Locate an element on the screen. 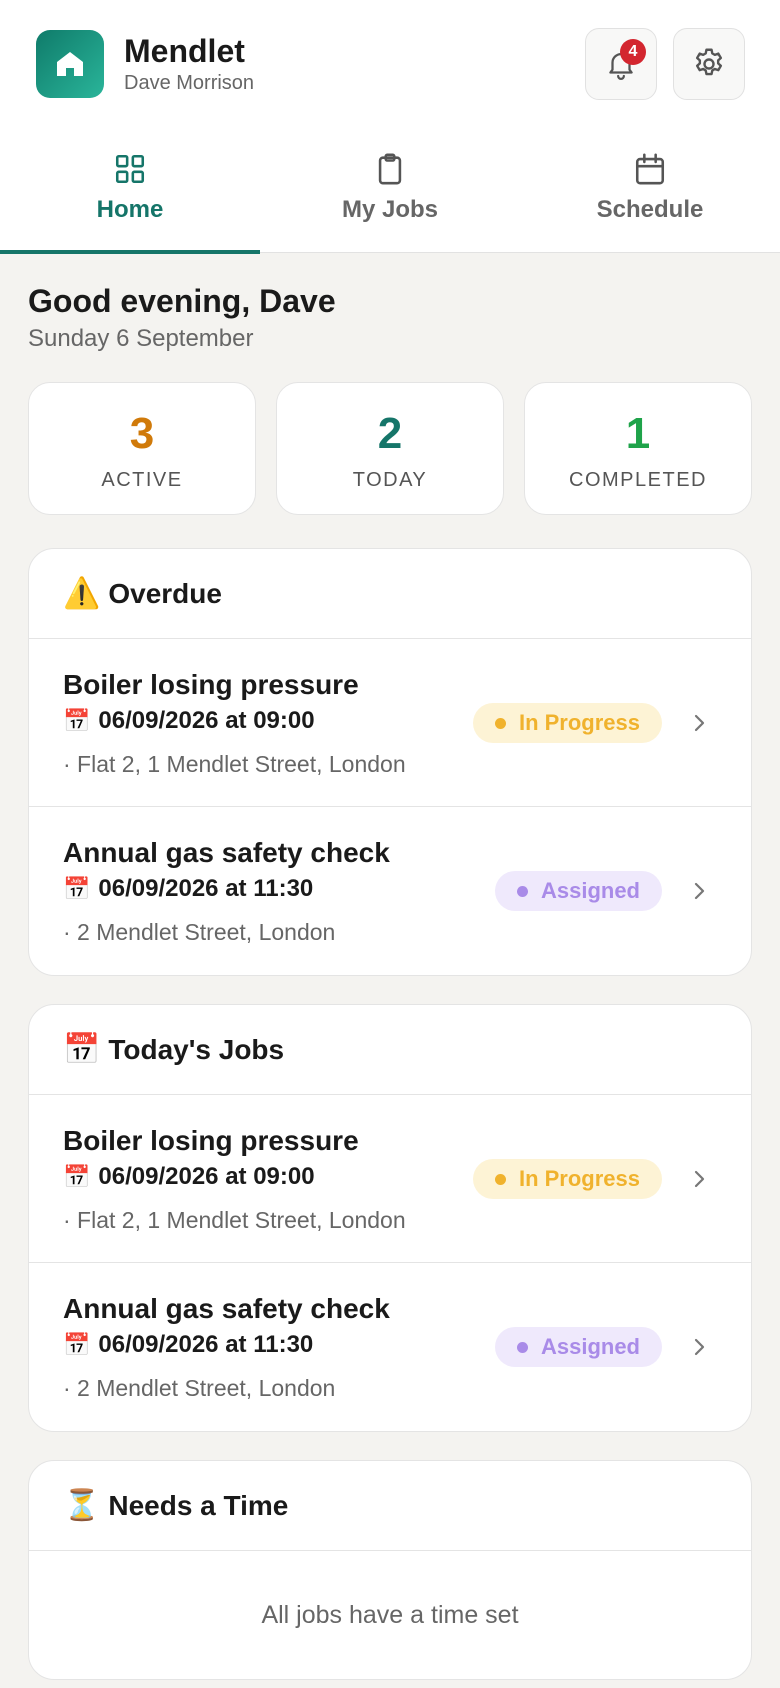 This screenshot has width=780, height=1688. tab-home: Home is located at coordinates (130, 191).